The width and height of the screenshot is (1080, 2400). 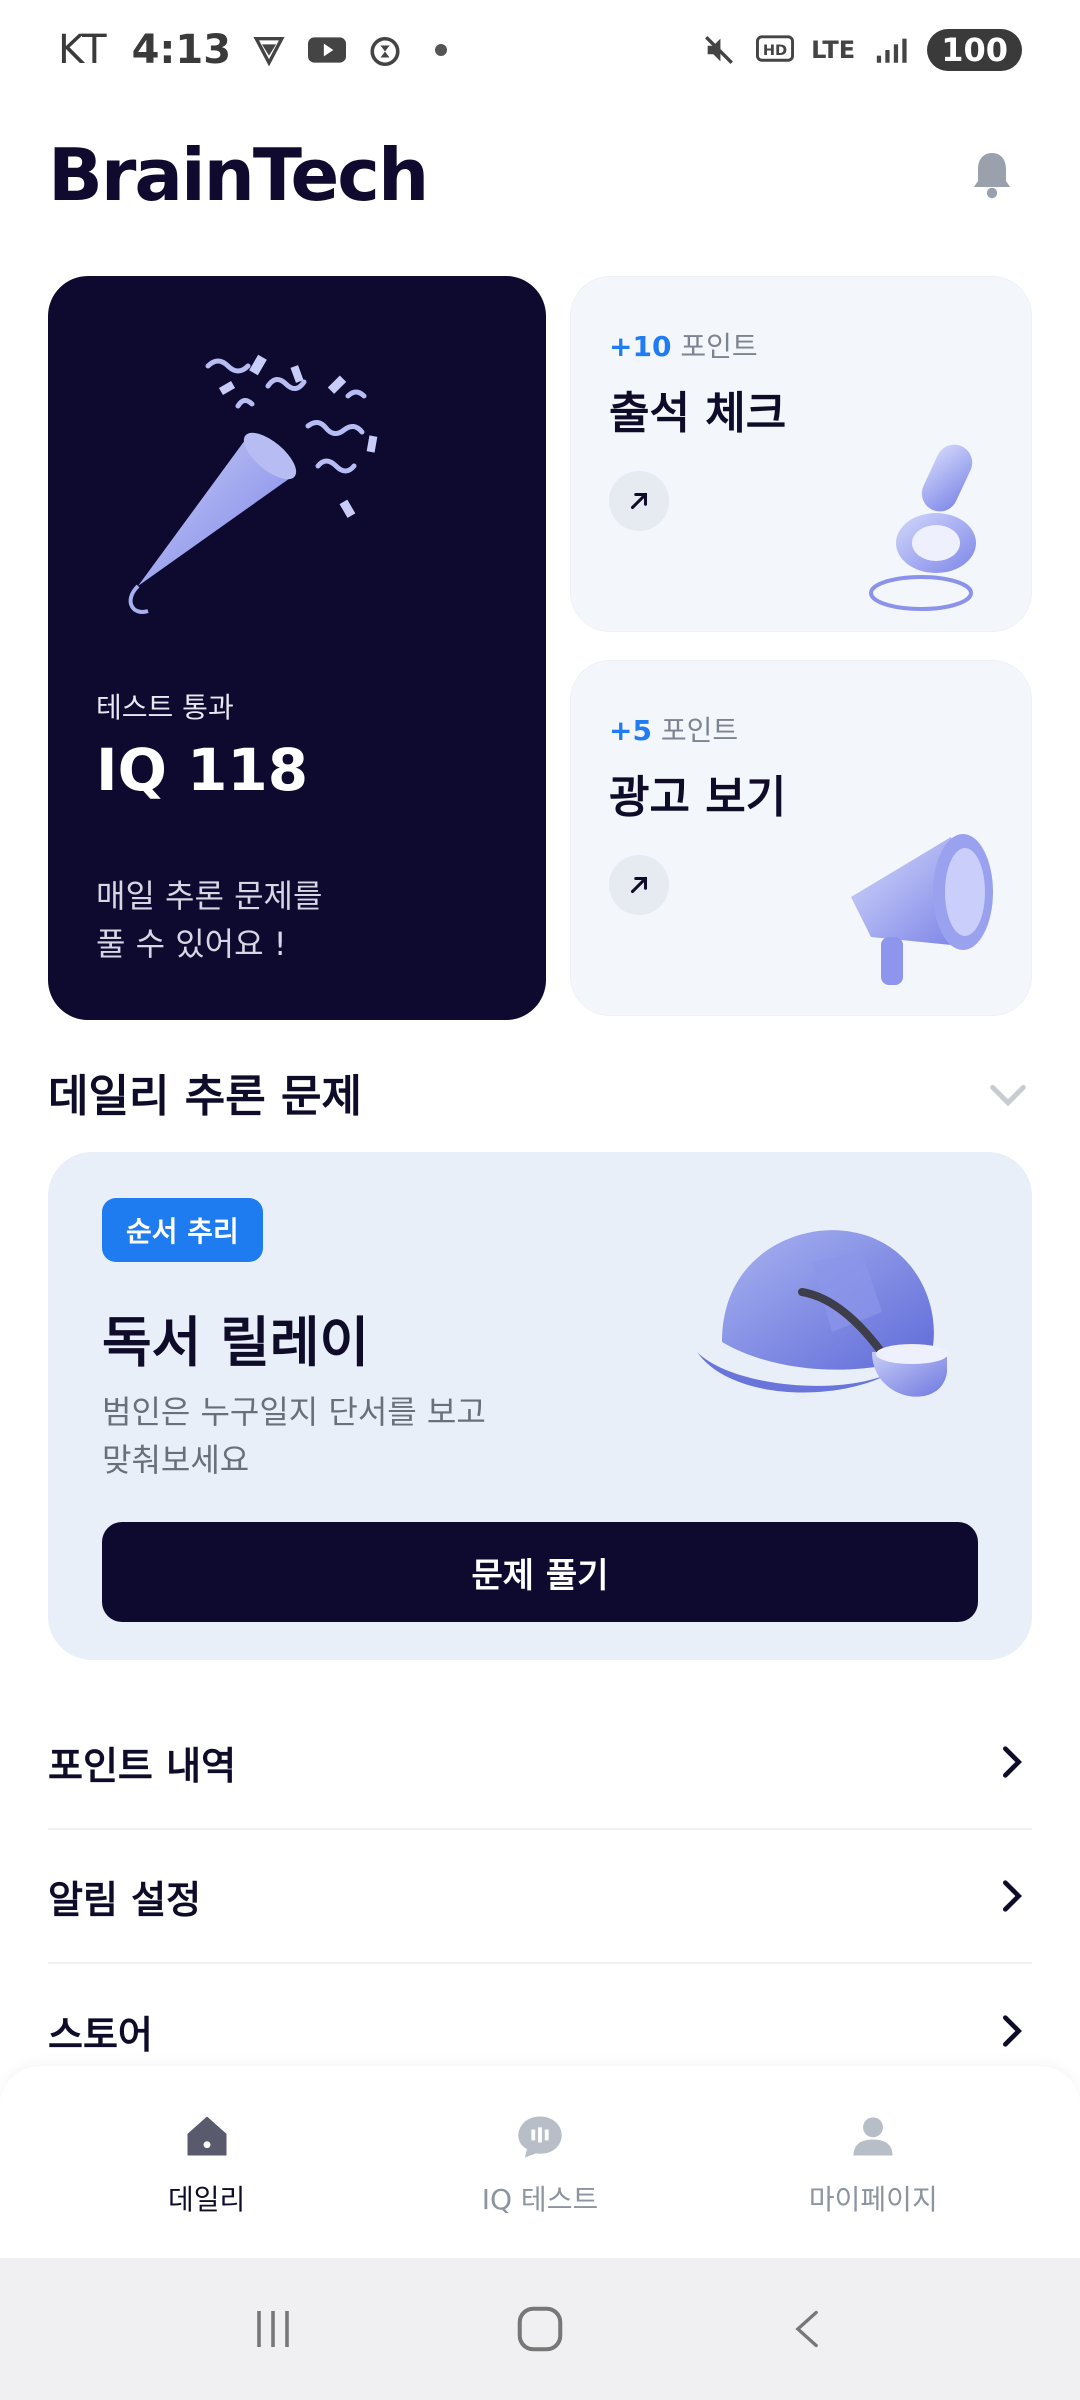 What do you see at coordinates (698, 413) in the screenshot?
I see `attendance-title: 출석 체크` at bounding box center [698, 413].